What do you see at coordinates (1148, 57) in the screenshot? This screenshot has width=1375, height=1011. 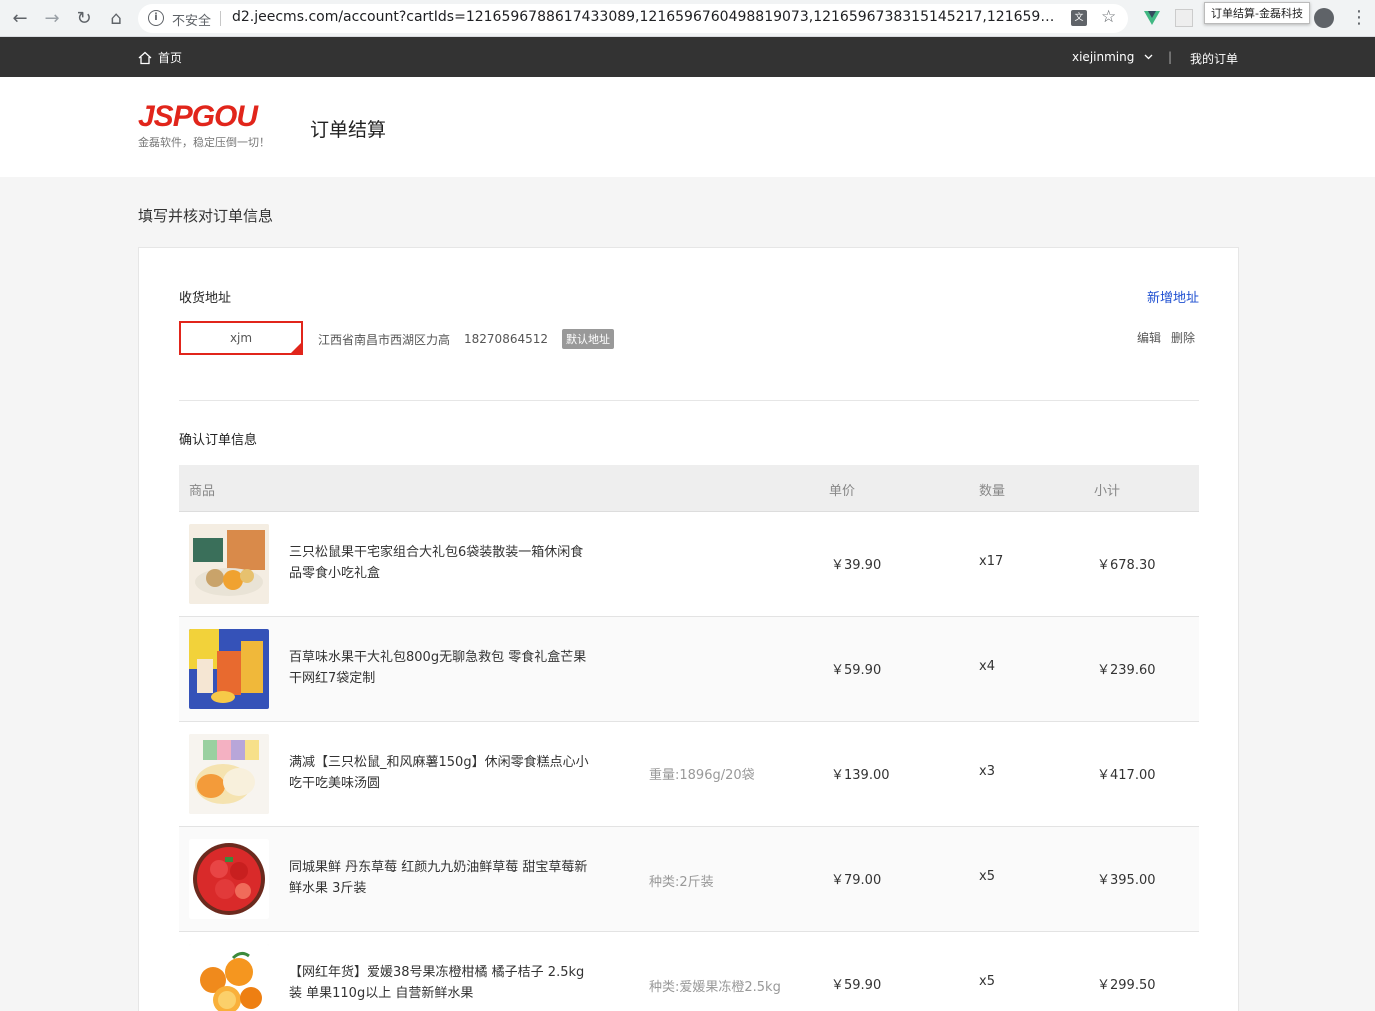 I see `chevron-down-icon` at bounding box center [1148, 57].